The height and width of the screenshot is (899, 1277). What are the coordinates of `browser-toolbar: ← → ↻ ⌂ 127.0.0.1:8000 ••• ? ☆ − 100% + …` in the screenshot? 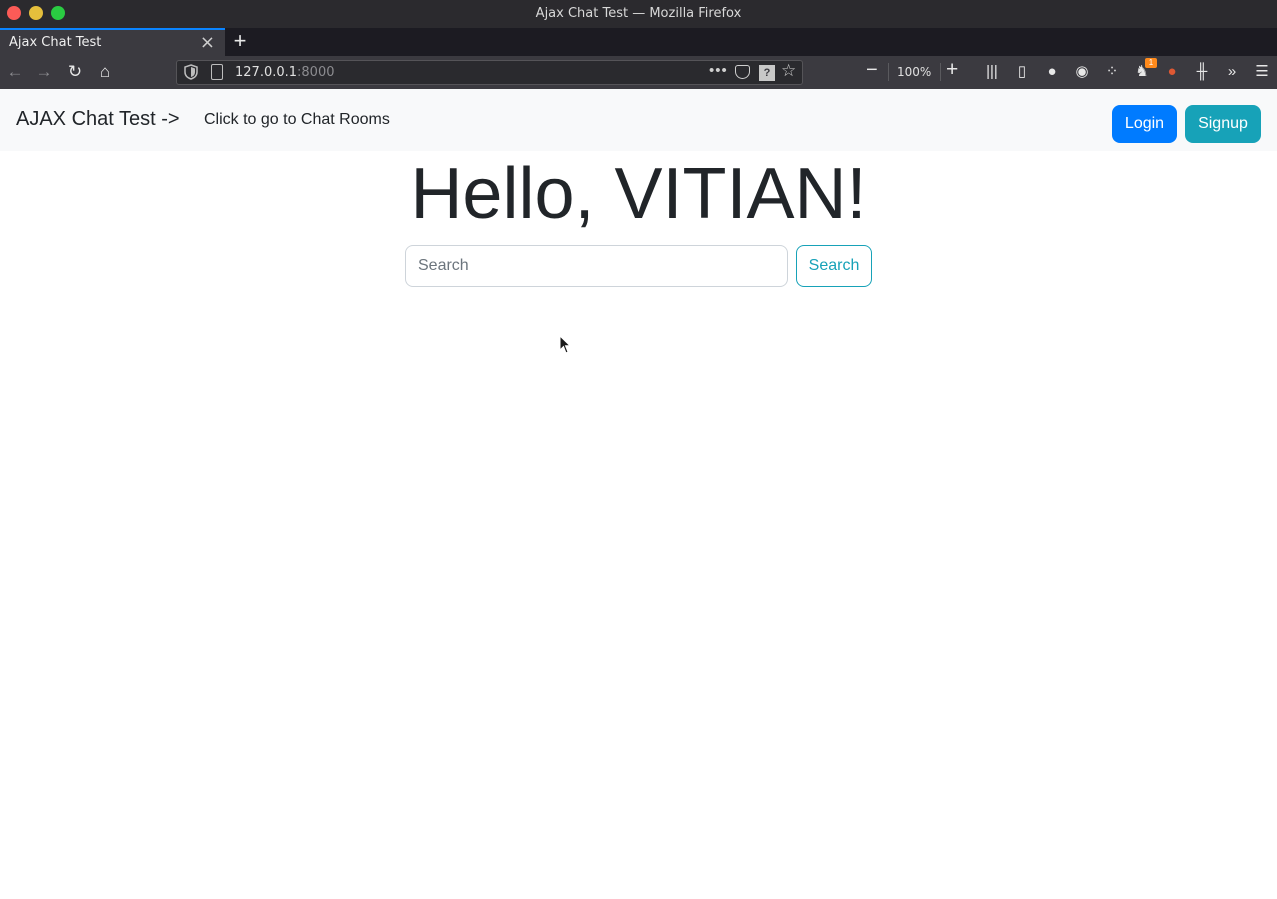 It's located at (638, 72).